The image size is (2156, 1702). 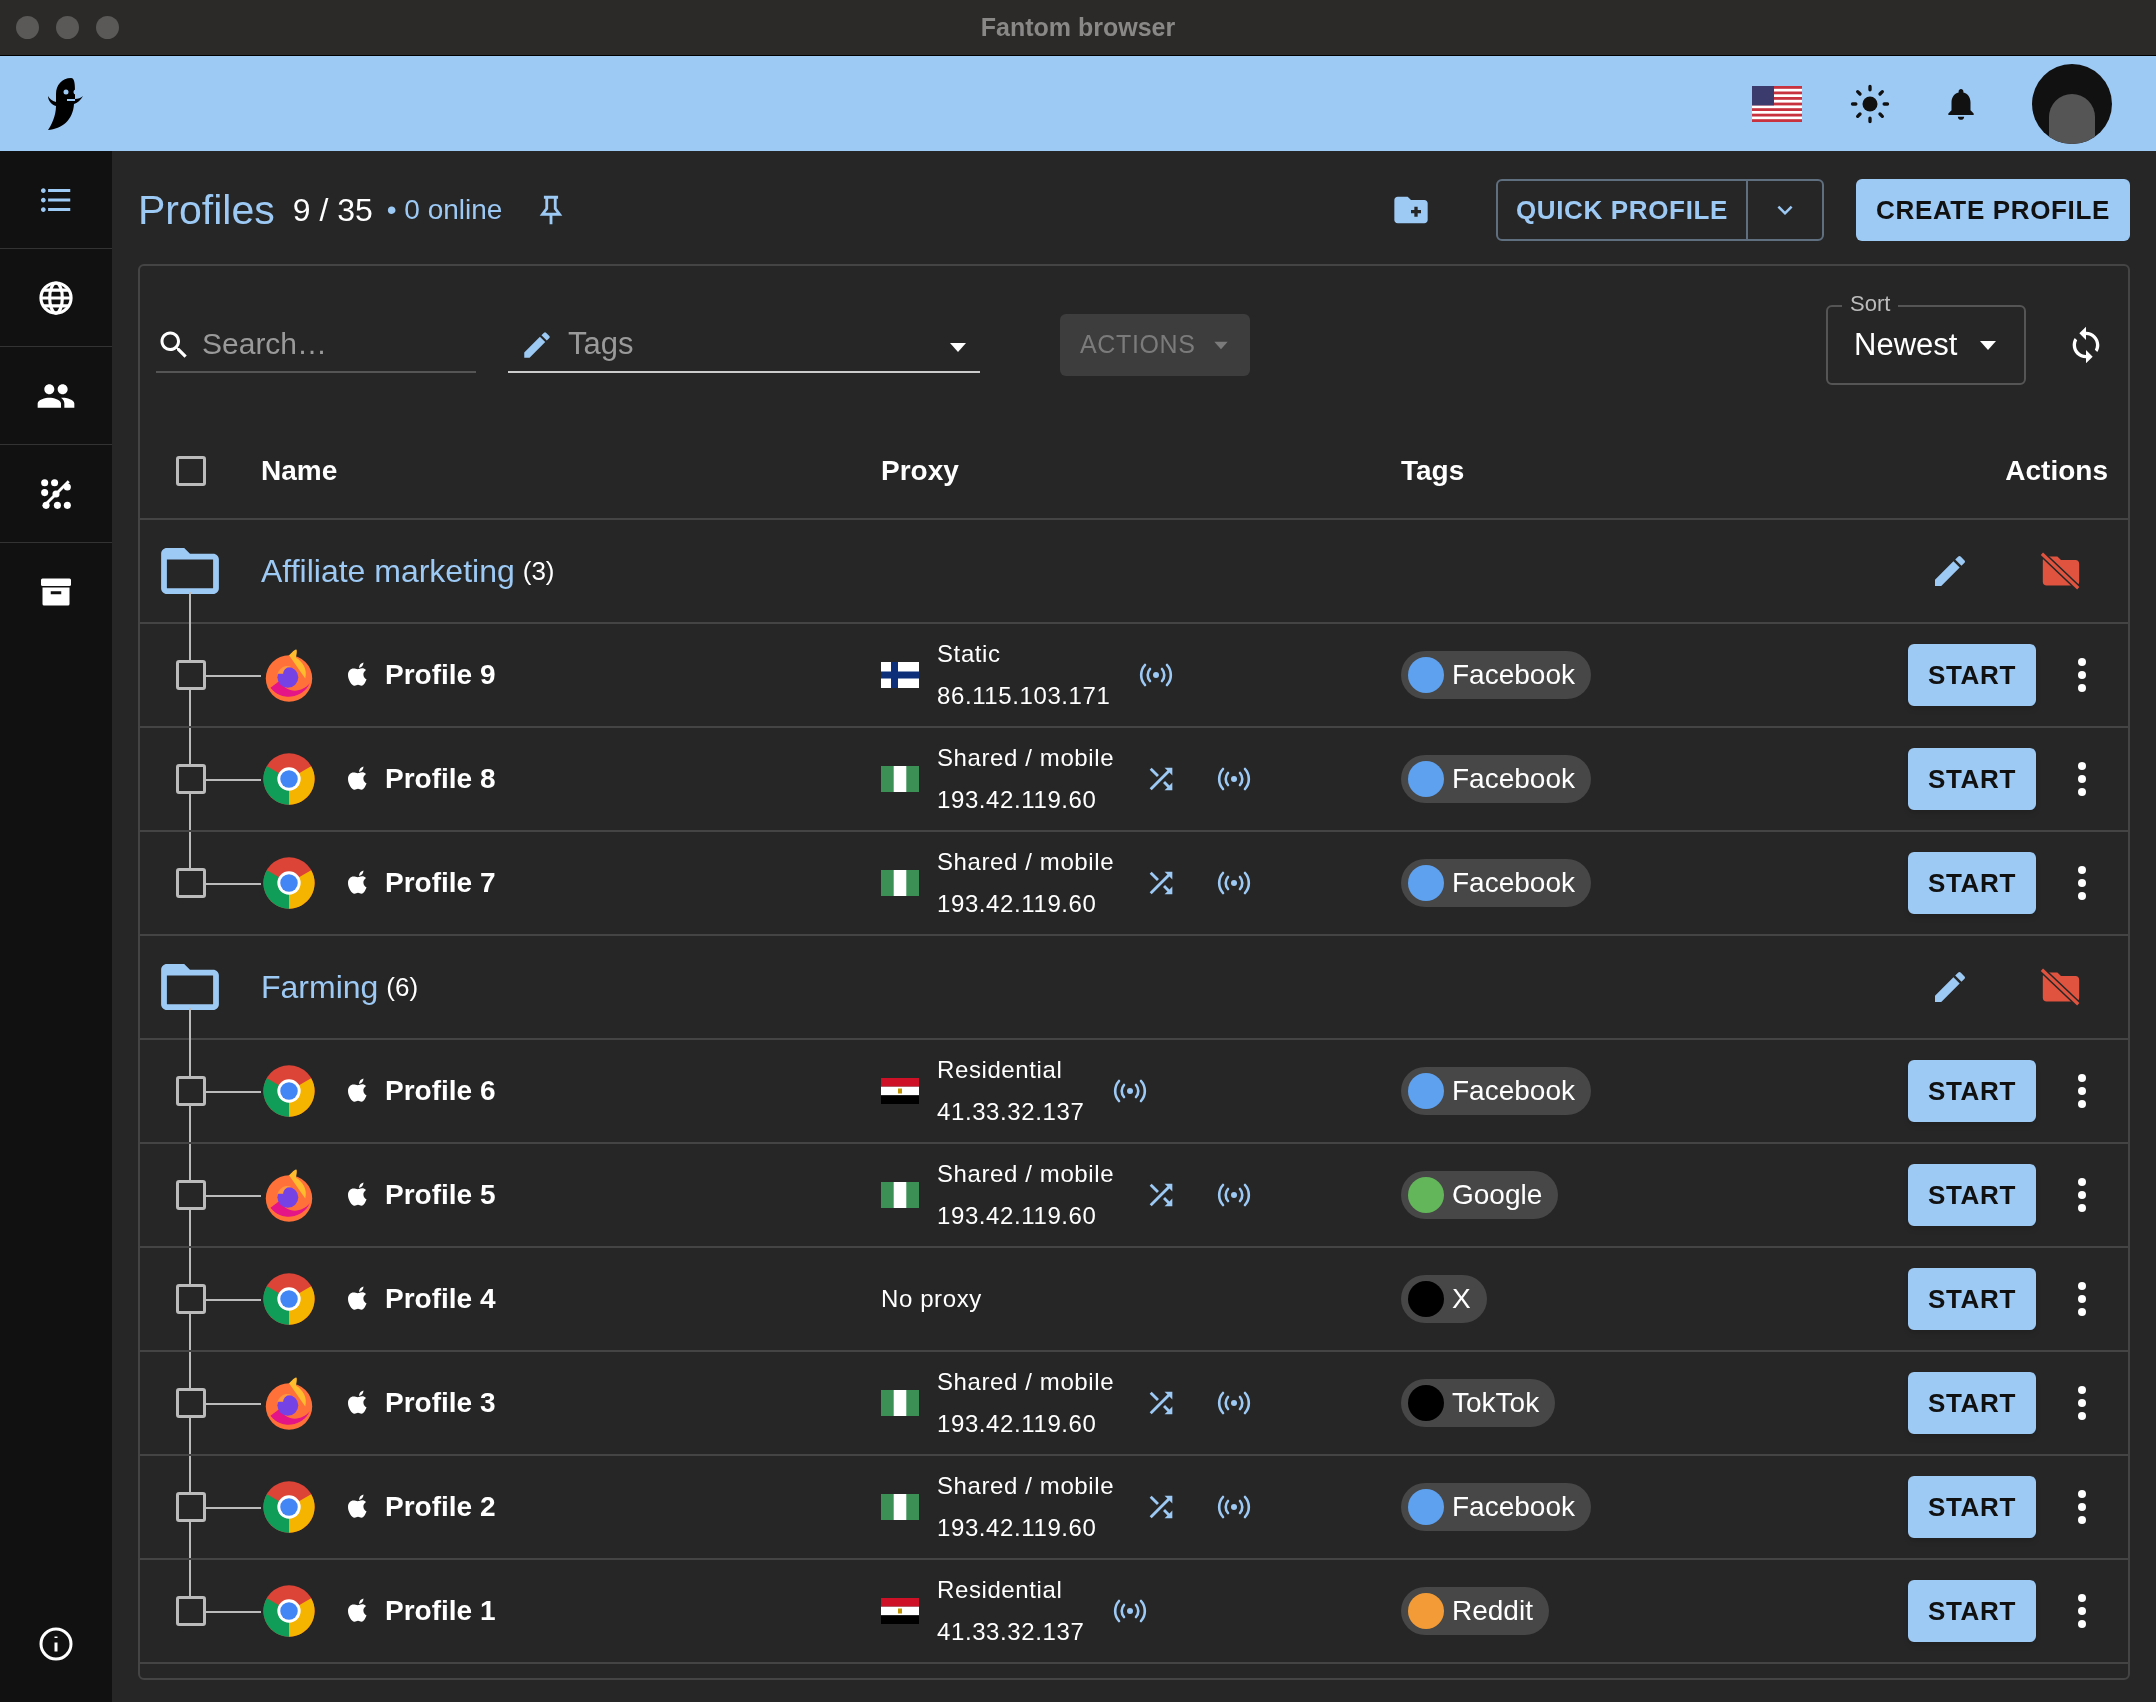 What do you see at coordinates (1478, 1403) in the screenshot?
I see `tag-chip: TokTok` at bounding box center [1478, 1403].